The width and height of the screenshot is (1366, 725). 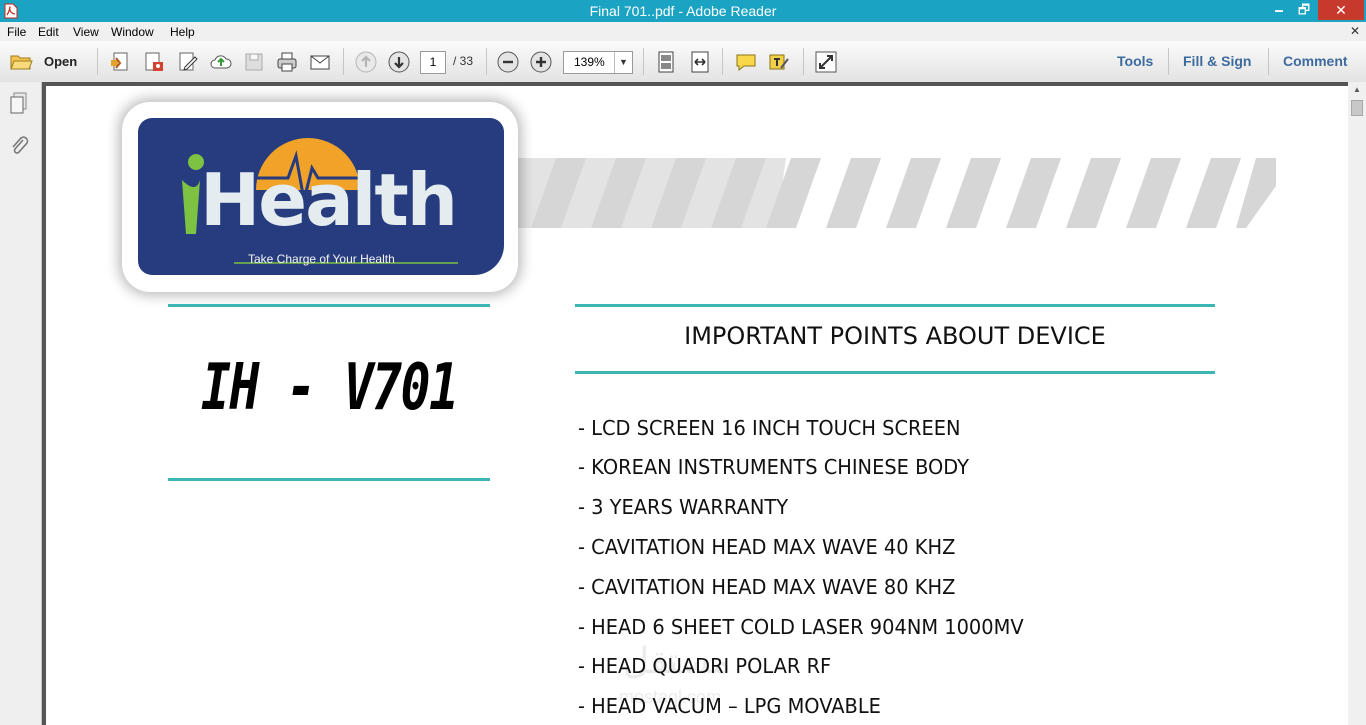 I want to click on scrollbar-thumb, so click(x=1357, y=108).